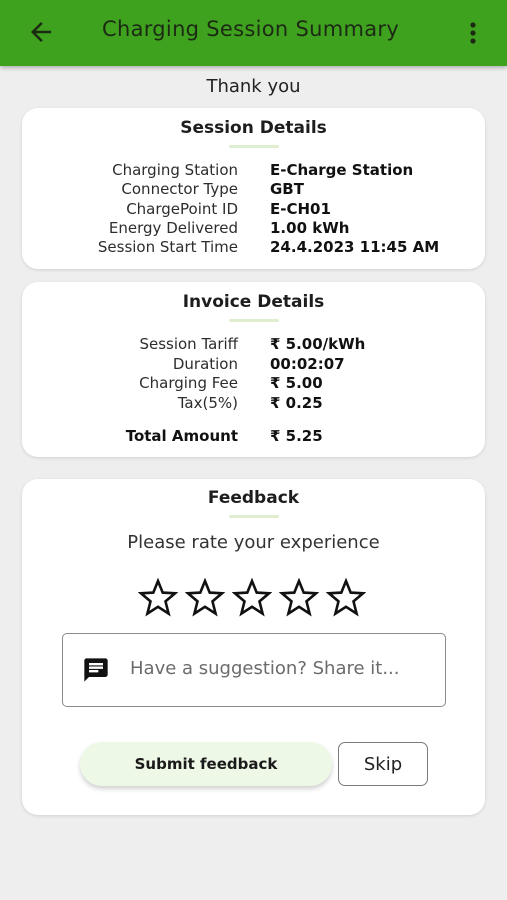  What do you see at coordinates (253, 302) in the screenshot?
I see `invoice-details-title: Invoice Details` at bounding box center [253, 302].